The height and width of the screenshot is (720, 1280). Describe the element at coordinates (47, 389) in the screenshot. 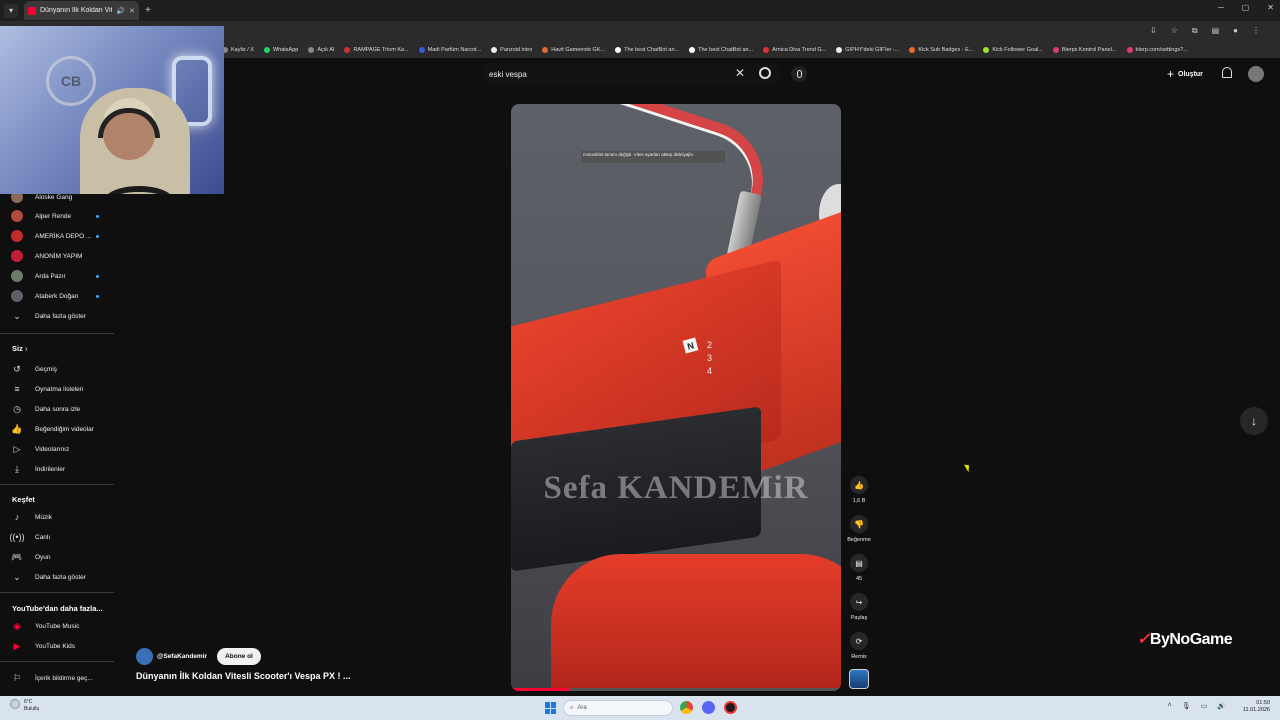

I see `sidebar-item-playlists: ≡ Oynatma listeleri` at that location.